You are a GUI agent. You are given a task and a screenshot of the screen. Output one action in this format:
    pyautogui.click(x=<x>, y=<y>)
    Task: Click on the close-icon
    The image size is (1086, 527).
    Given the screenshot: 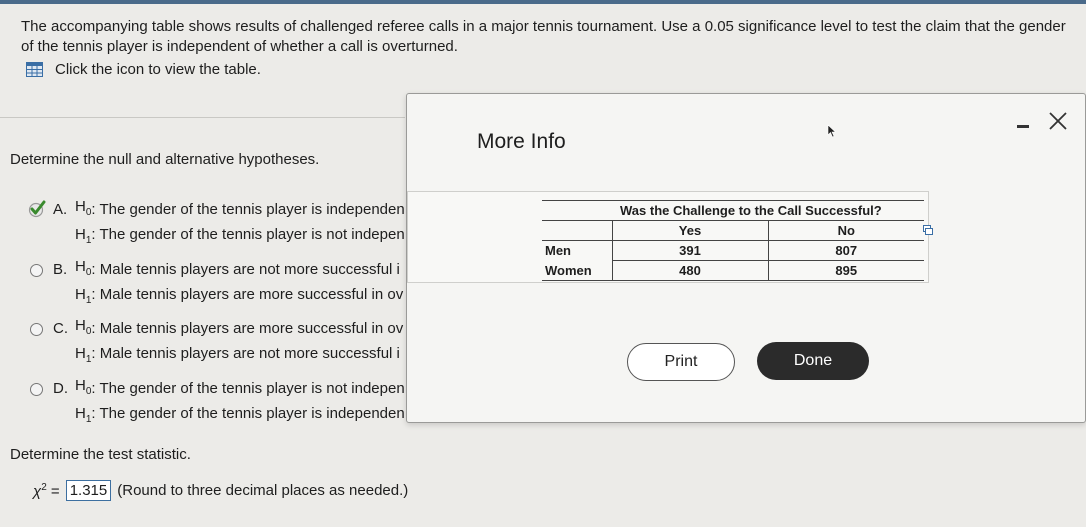 What is the action you would take?
    pyautogui.click(x=1058, y=121)
    